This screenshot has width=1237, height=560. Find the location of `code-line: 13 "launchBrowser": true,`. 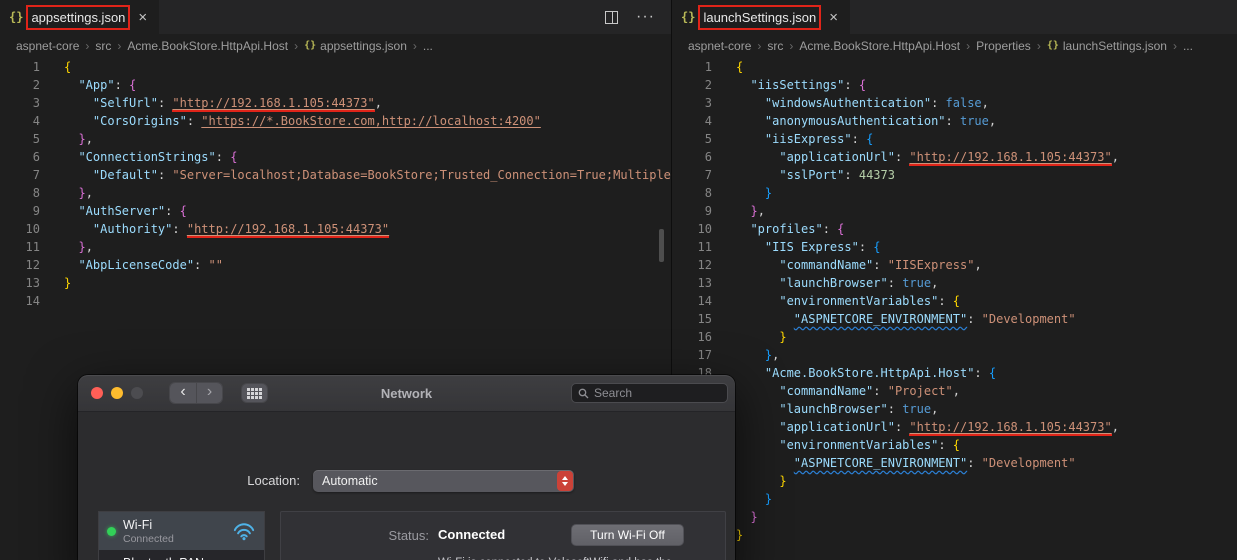

code-line: 13 "launchBrowser": true, is located at coordinates (954, 283).